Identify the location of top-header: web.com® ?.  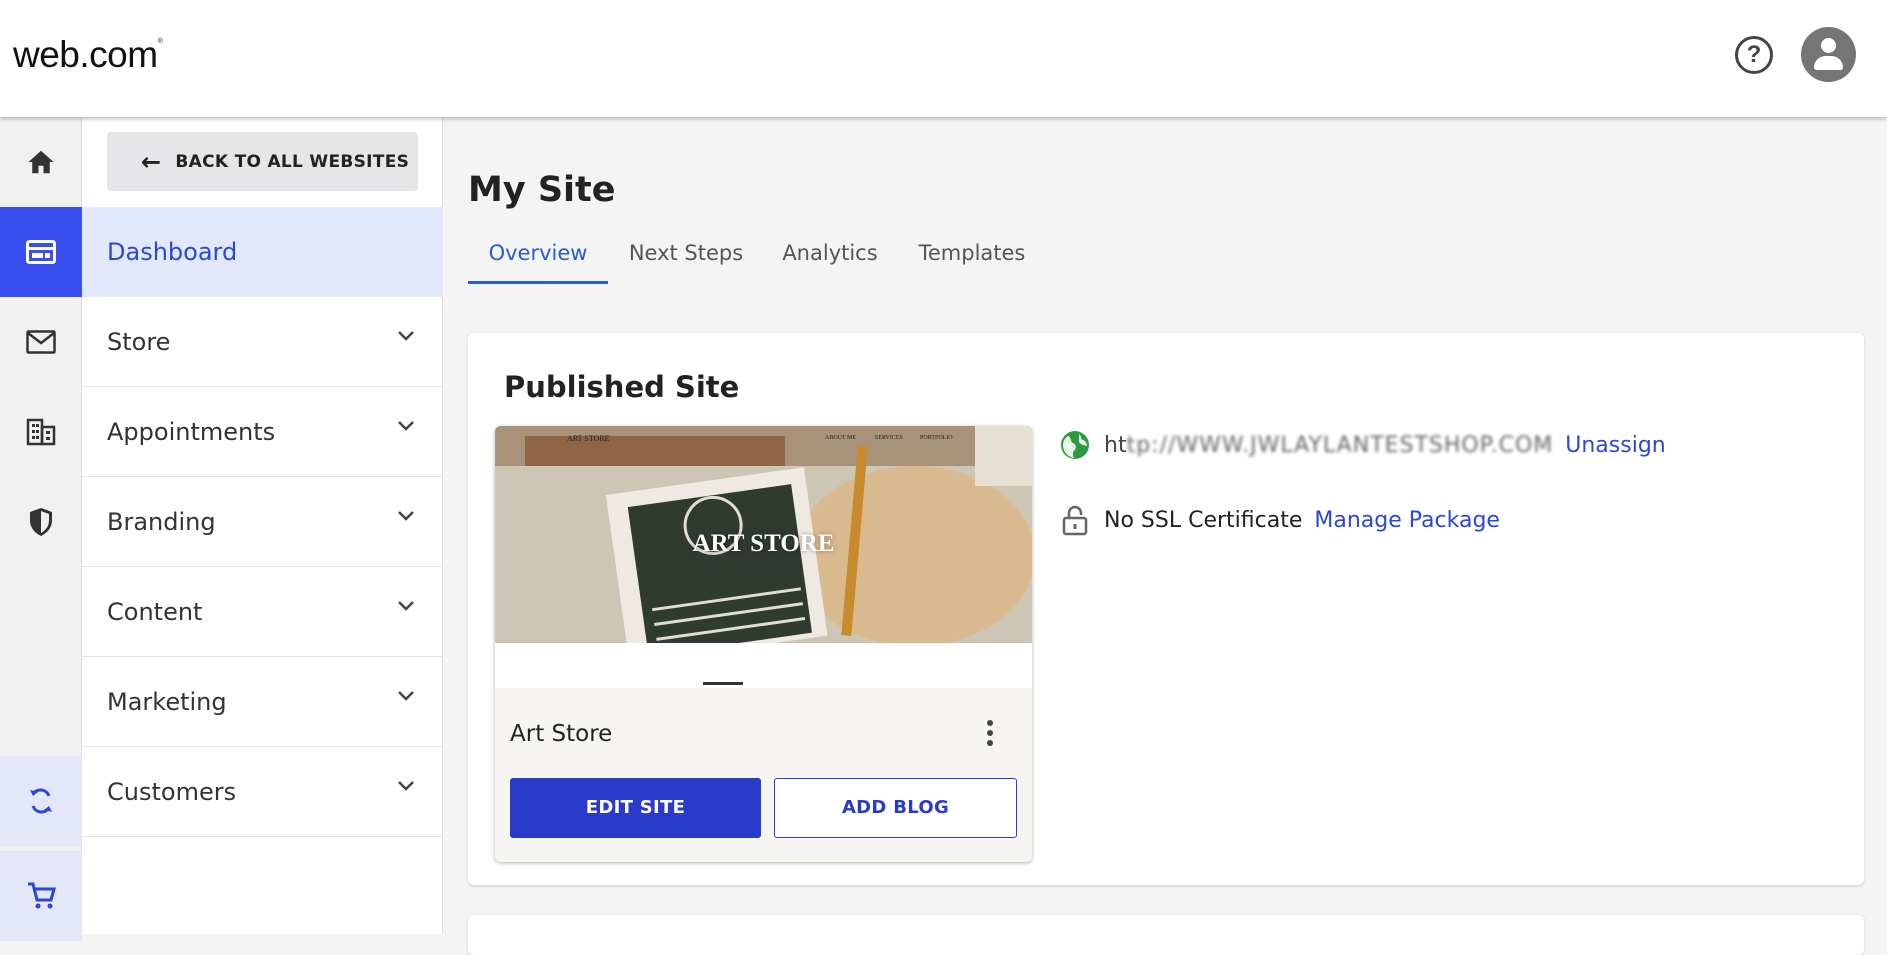
(943, 58).